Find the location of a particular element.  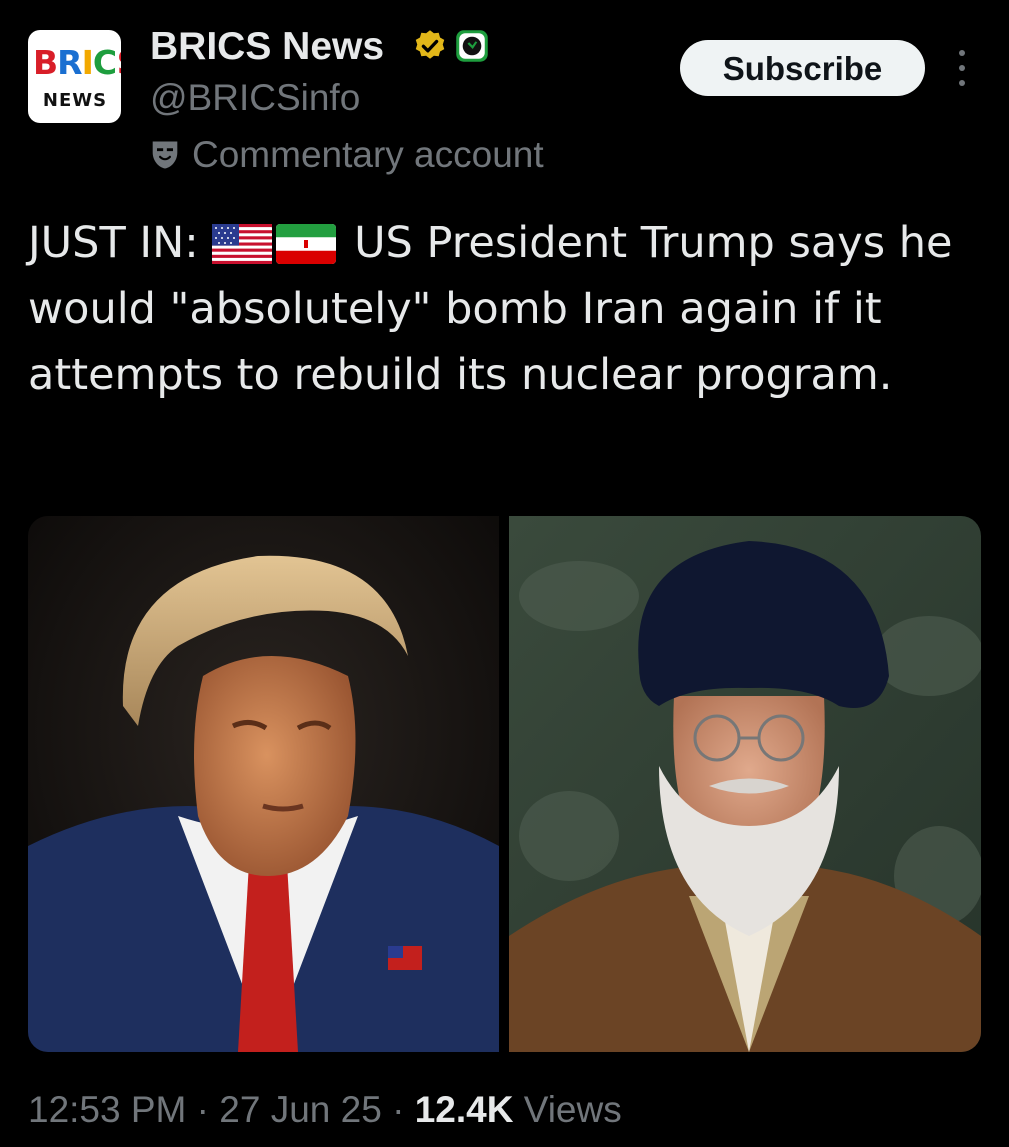

more-options-icon is located at coordinates (962, 68).